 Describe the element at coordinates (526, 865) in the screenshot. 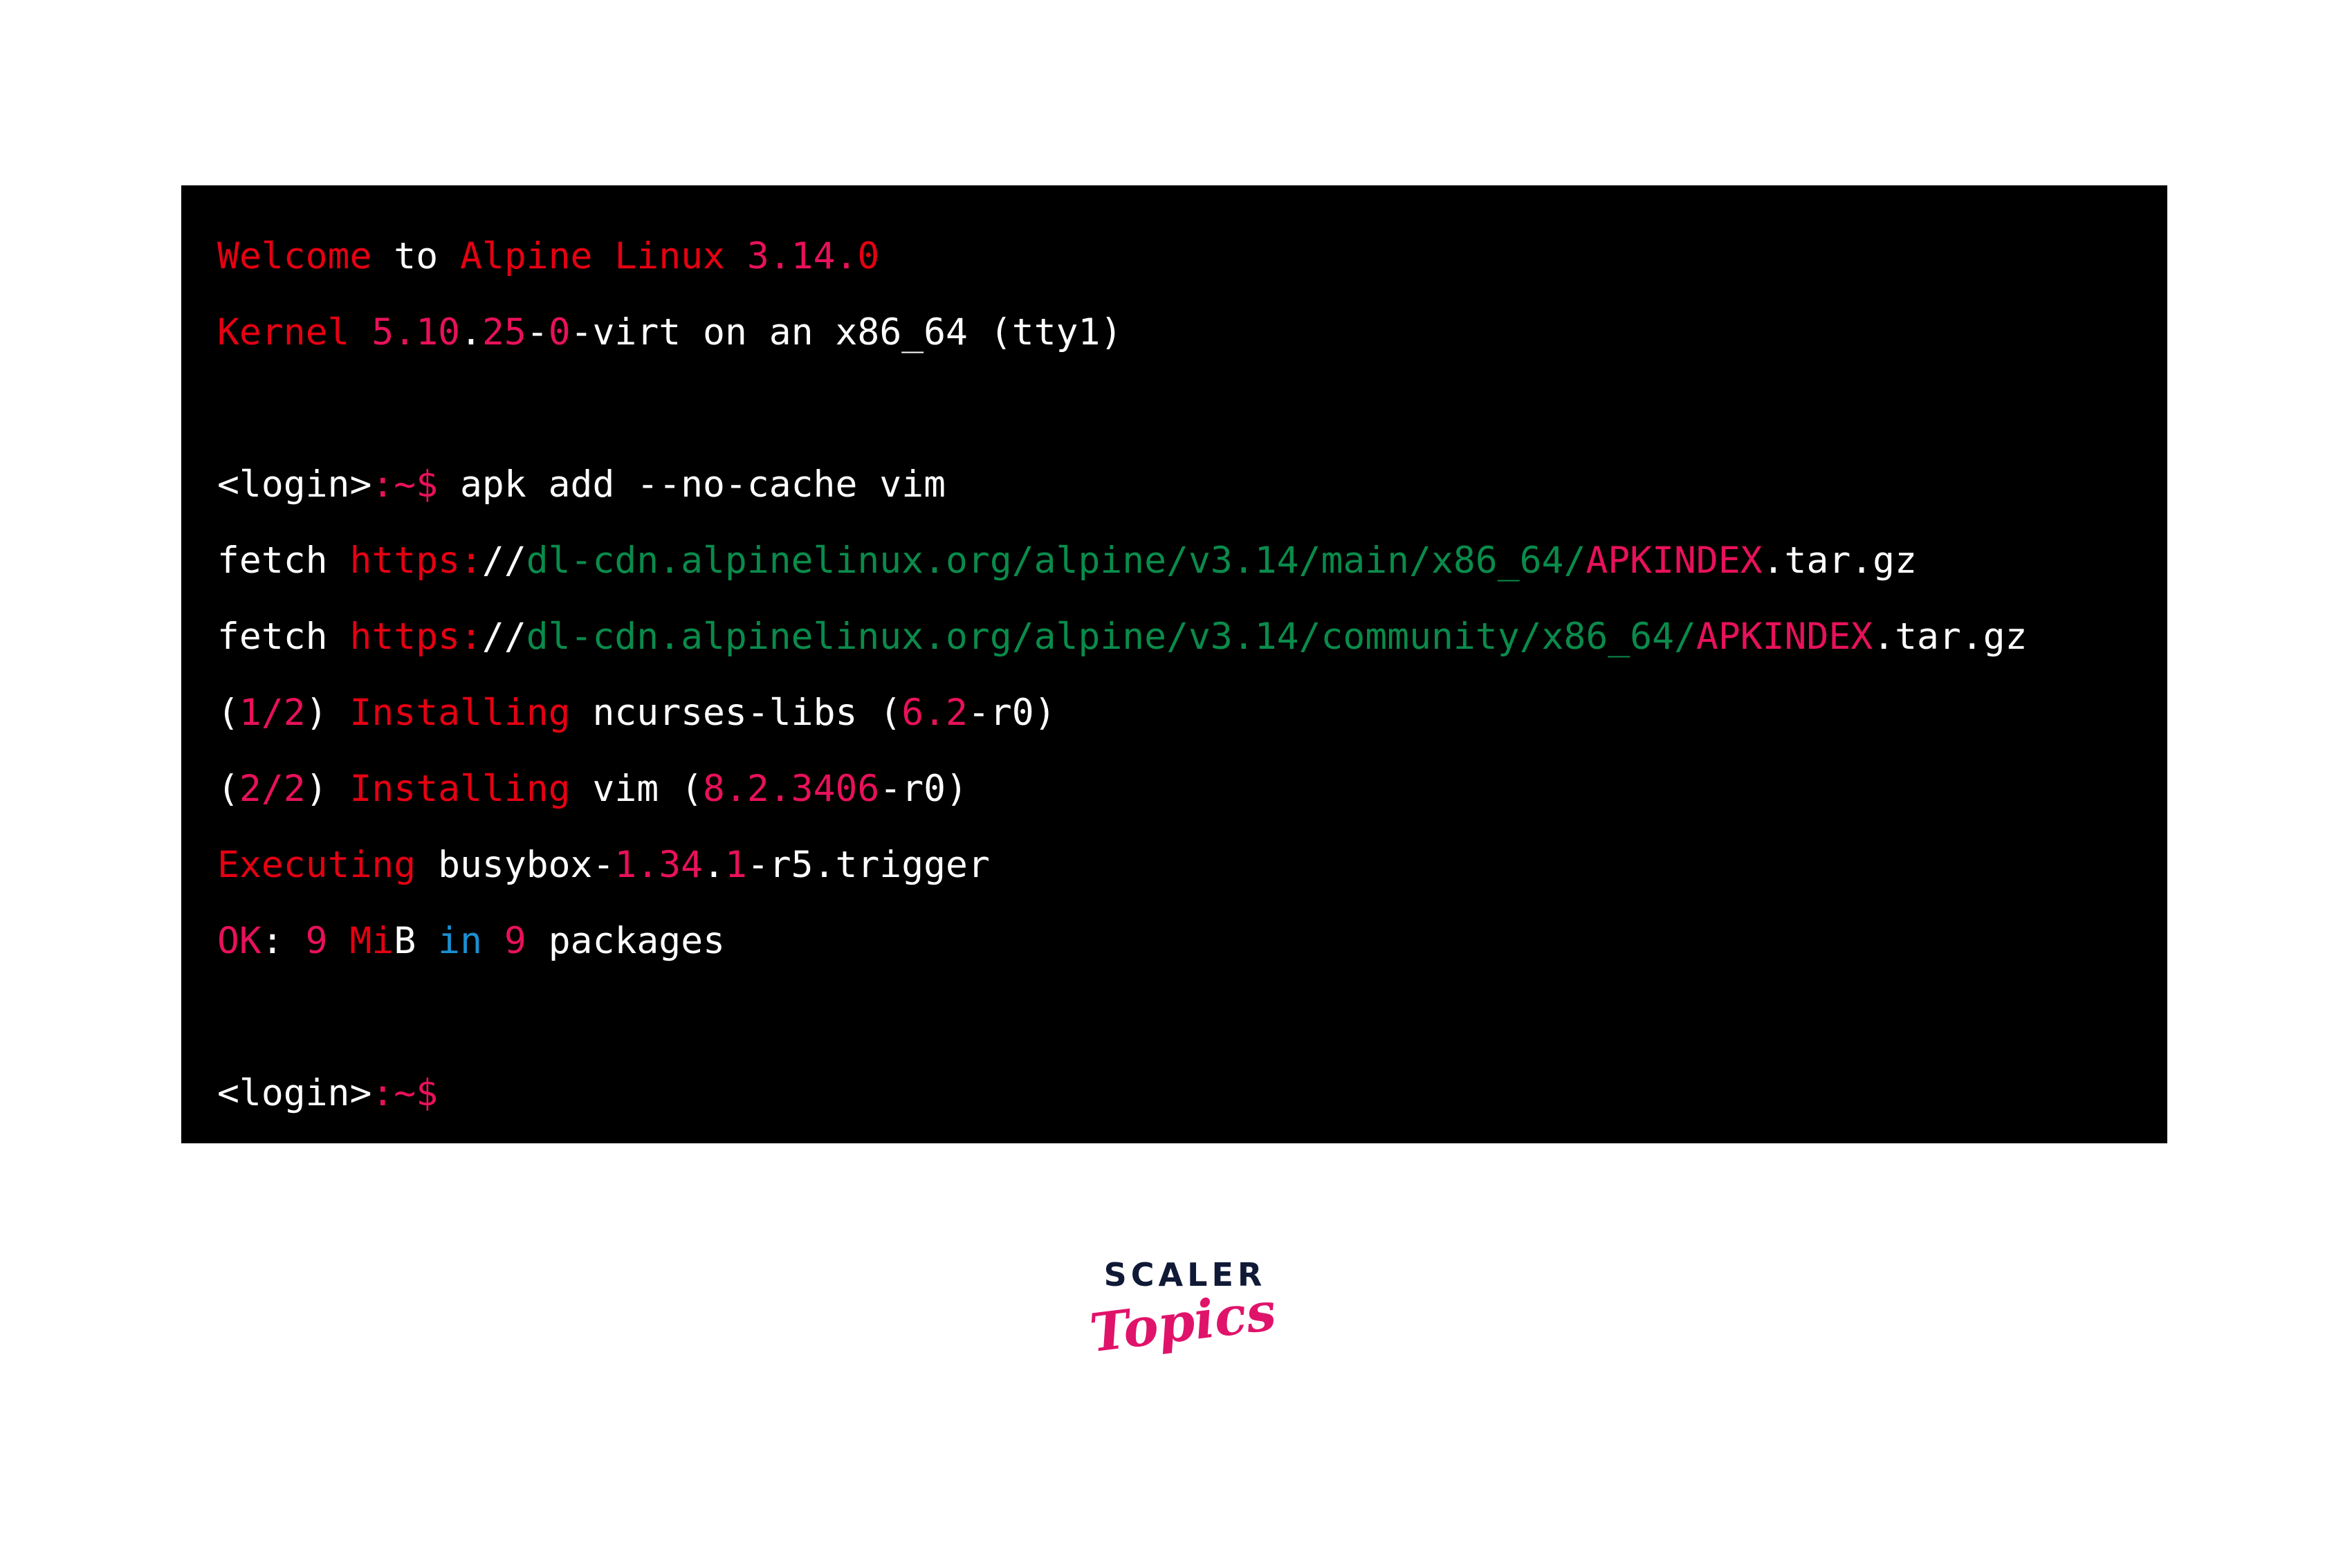

I see `terminal-segment: busybox-` at that location.